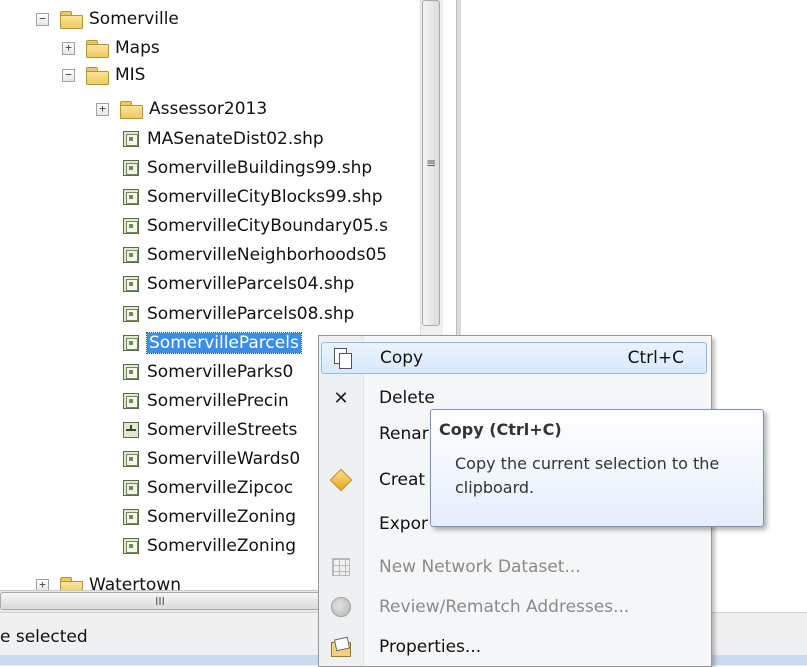 This screenshot has height=667, width=807. Describe the element at coordinates (341, 398) in the screenshot. I see `delete-x-icon: ✕` at that location.